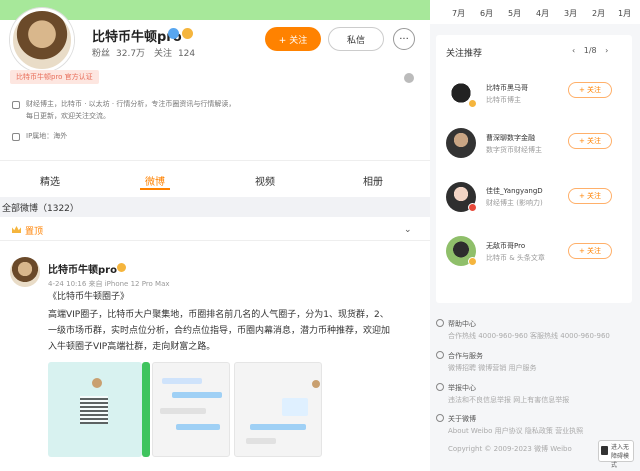  I want to click on footer-text: 微博招聘 微博营销 用户服务, so click(538, 368).